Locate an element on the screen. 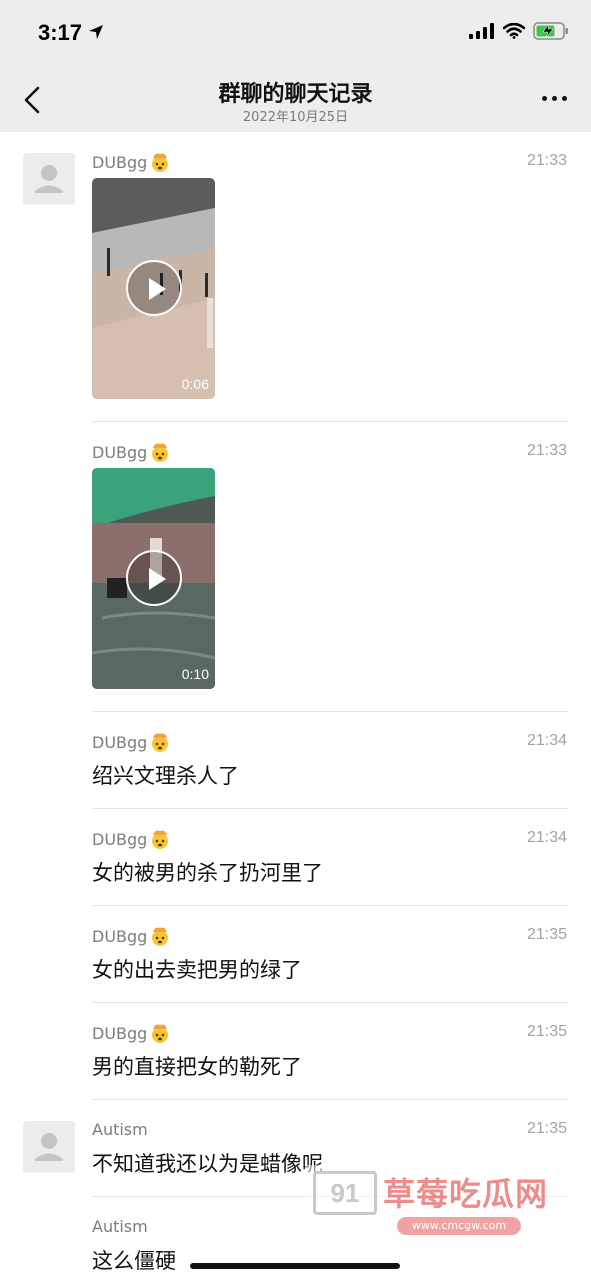 This screenshot has width=591, height=1280. video-thumbnail: 0:06 is located at coordinates (153, 288).